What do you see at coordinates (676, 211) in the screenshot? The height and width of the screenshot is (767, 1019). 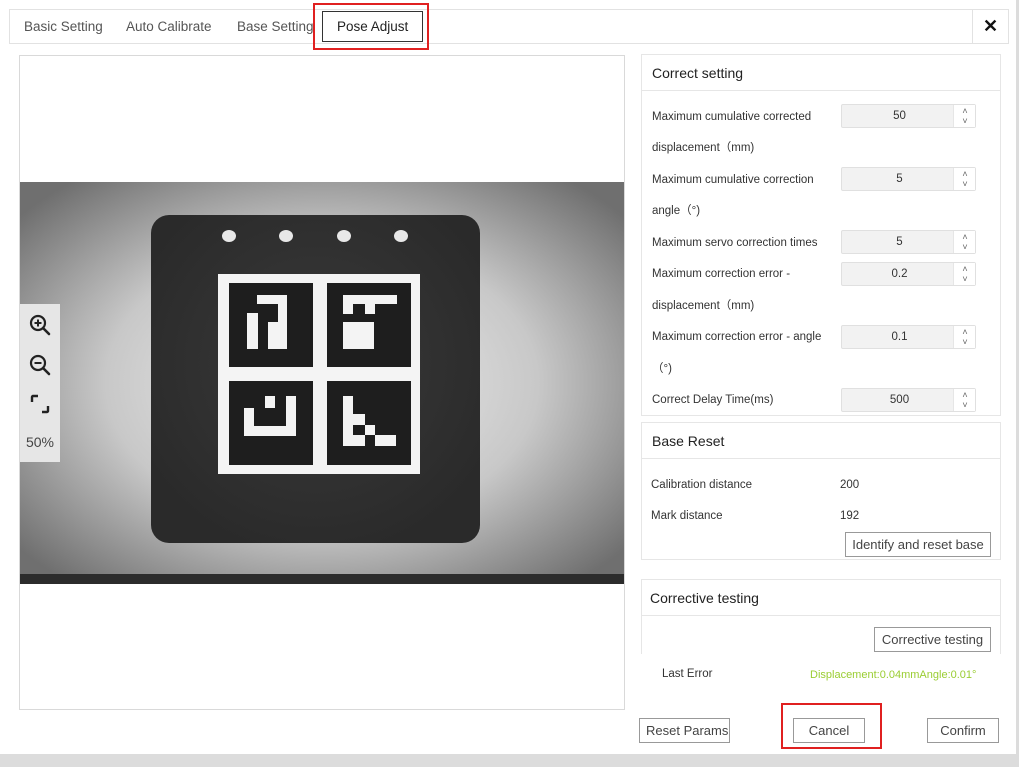 I see `row-label-max-angle-line2: angle（°)` at bounding box center [676, 211].